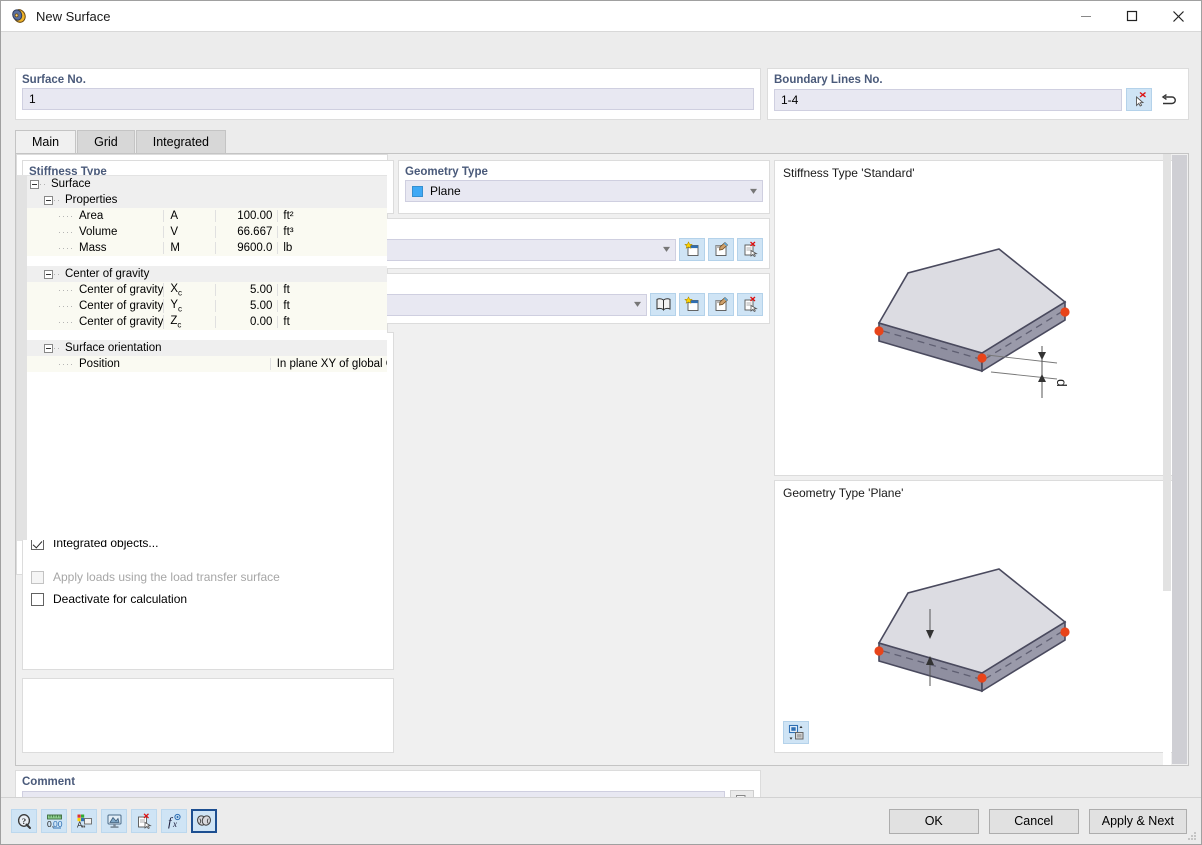  I want to click on tree-row: ···· Mass M 9600.0 lb, so click(207, 248).